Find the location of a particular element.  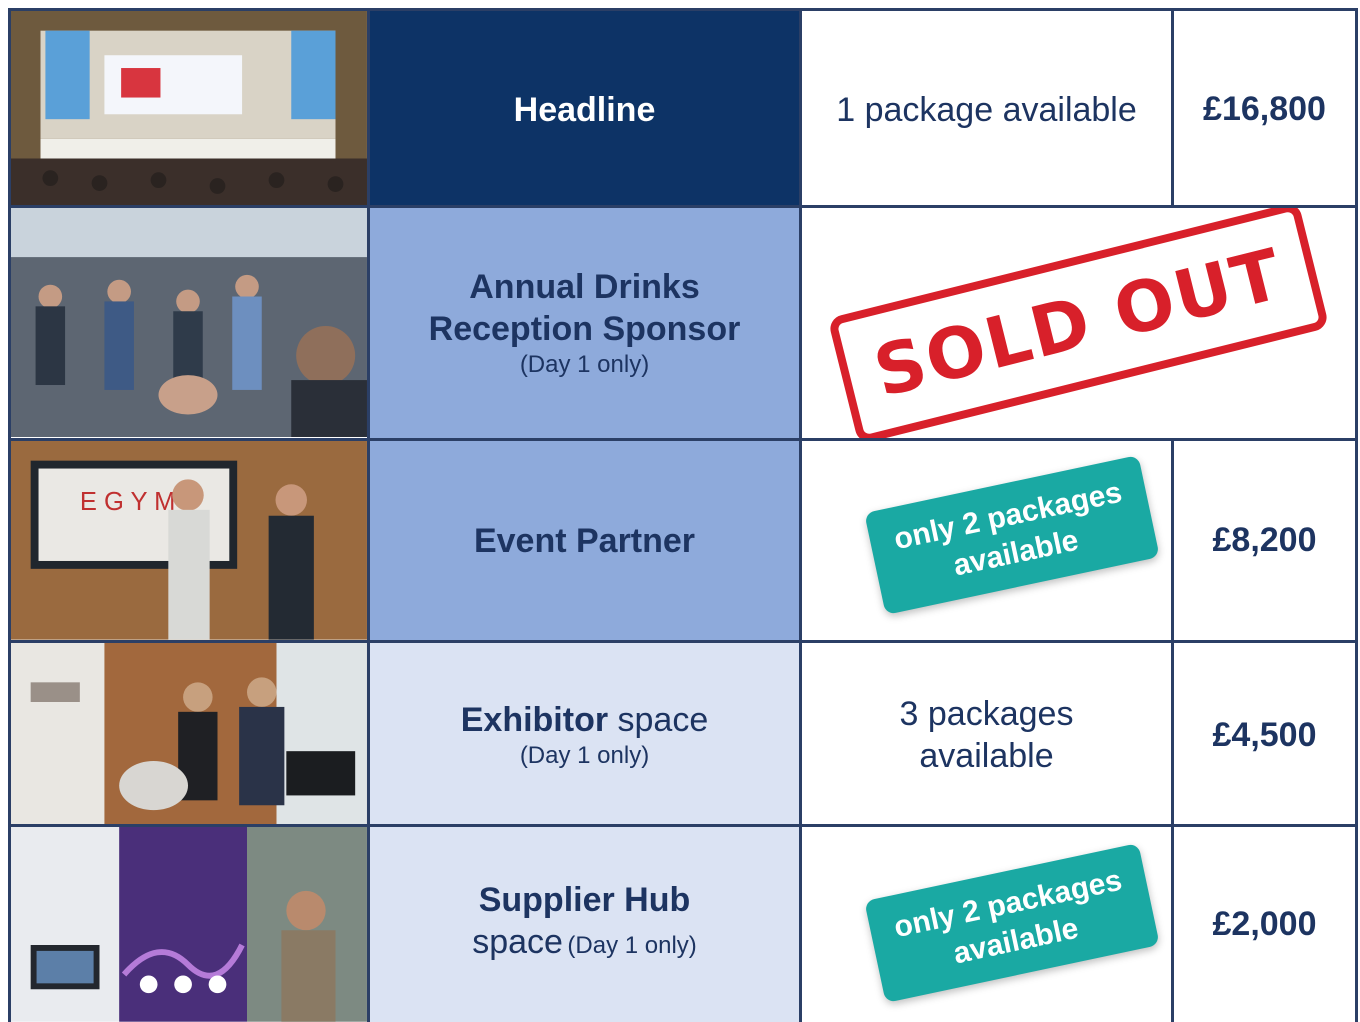

photo-supplier-hub is located at coordinates (189, 924).